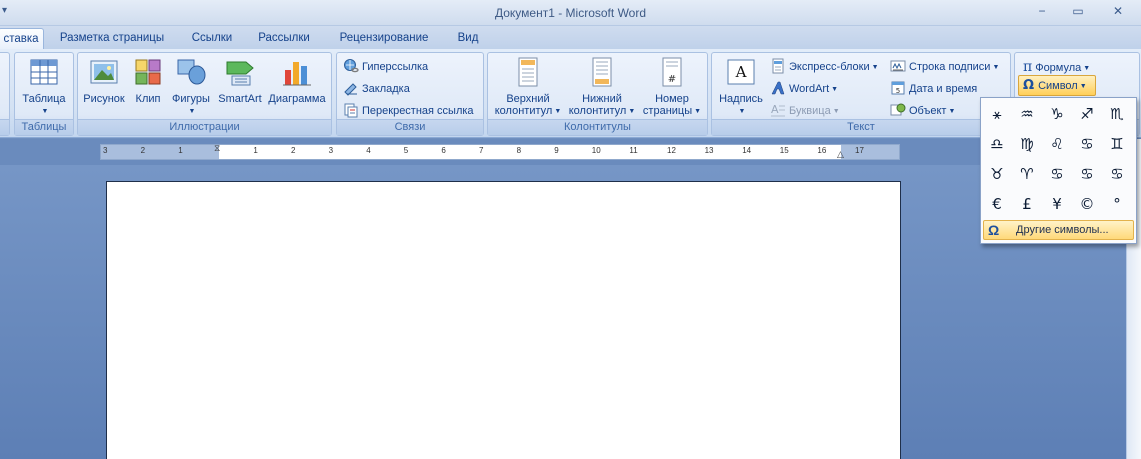 Image resolution: width=1141 pixels, height=459 pixels. What do you see at coordinates (997, 114) in the screenshot?
I see `symbol-cell: ⚹` at bounding box center [997, 114].